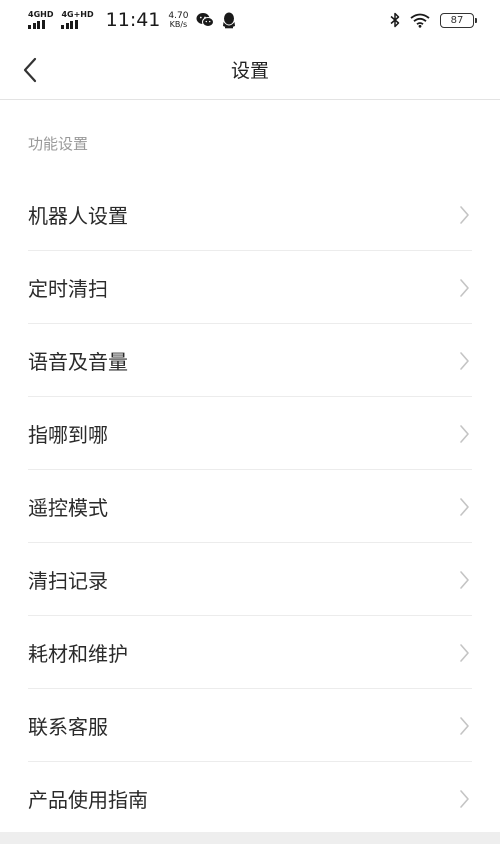 The width and height of the screenshot is (500, 844). Describe the element at coordinates (250, 798) in the screenshot. I see `menu-item-user-guide: 产品使用指南` at that location.